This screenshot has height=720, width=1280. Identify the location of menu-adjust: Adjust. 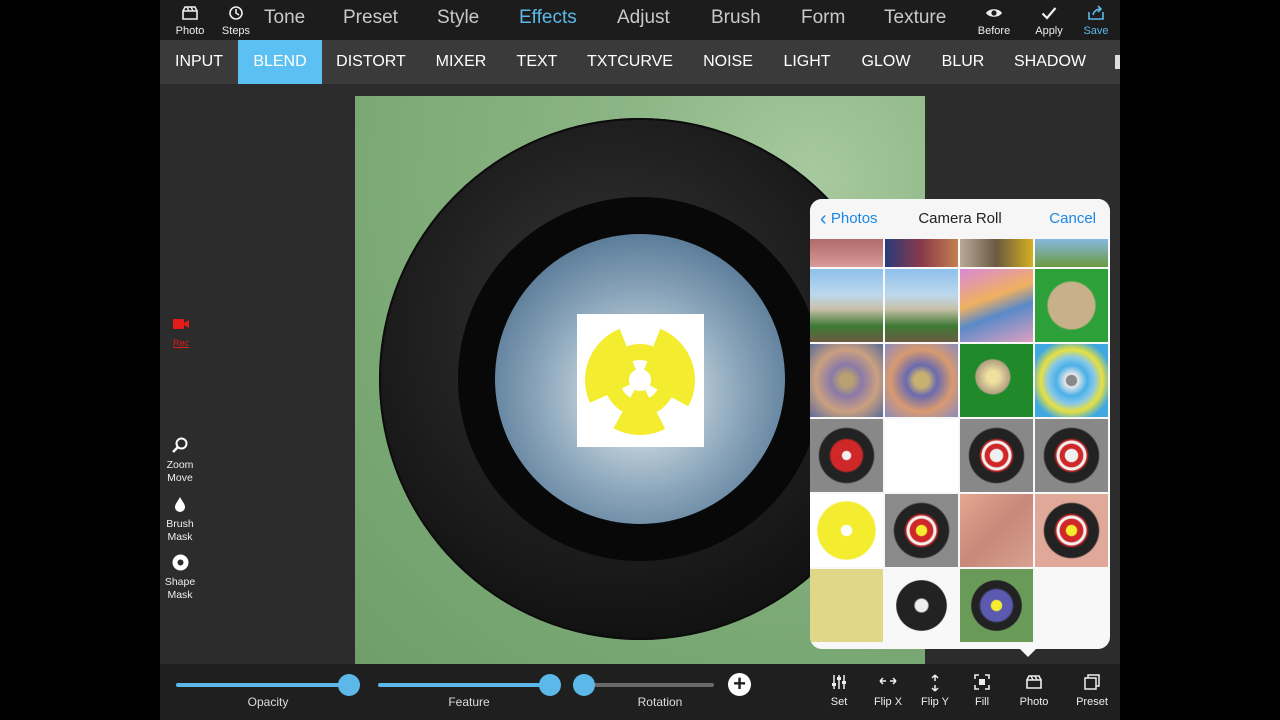
(643, 18).